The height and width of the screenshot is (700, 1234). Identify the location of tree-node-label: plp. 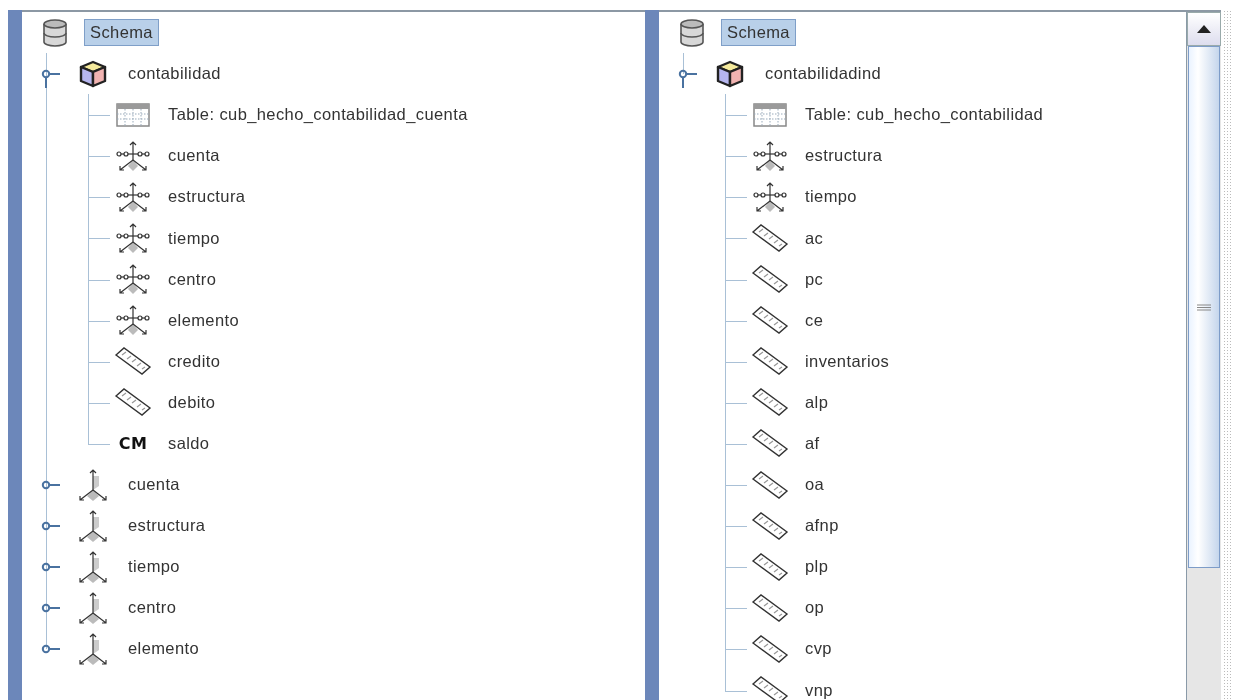
(817, 567).